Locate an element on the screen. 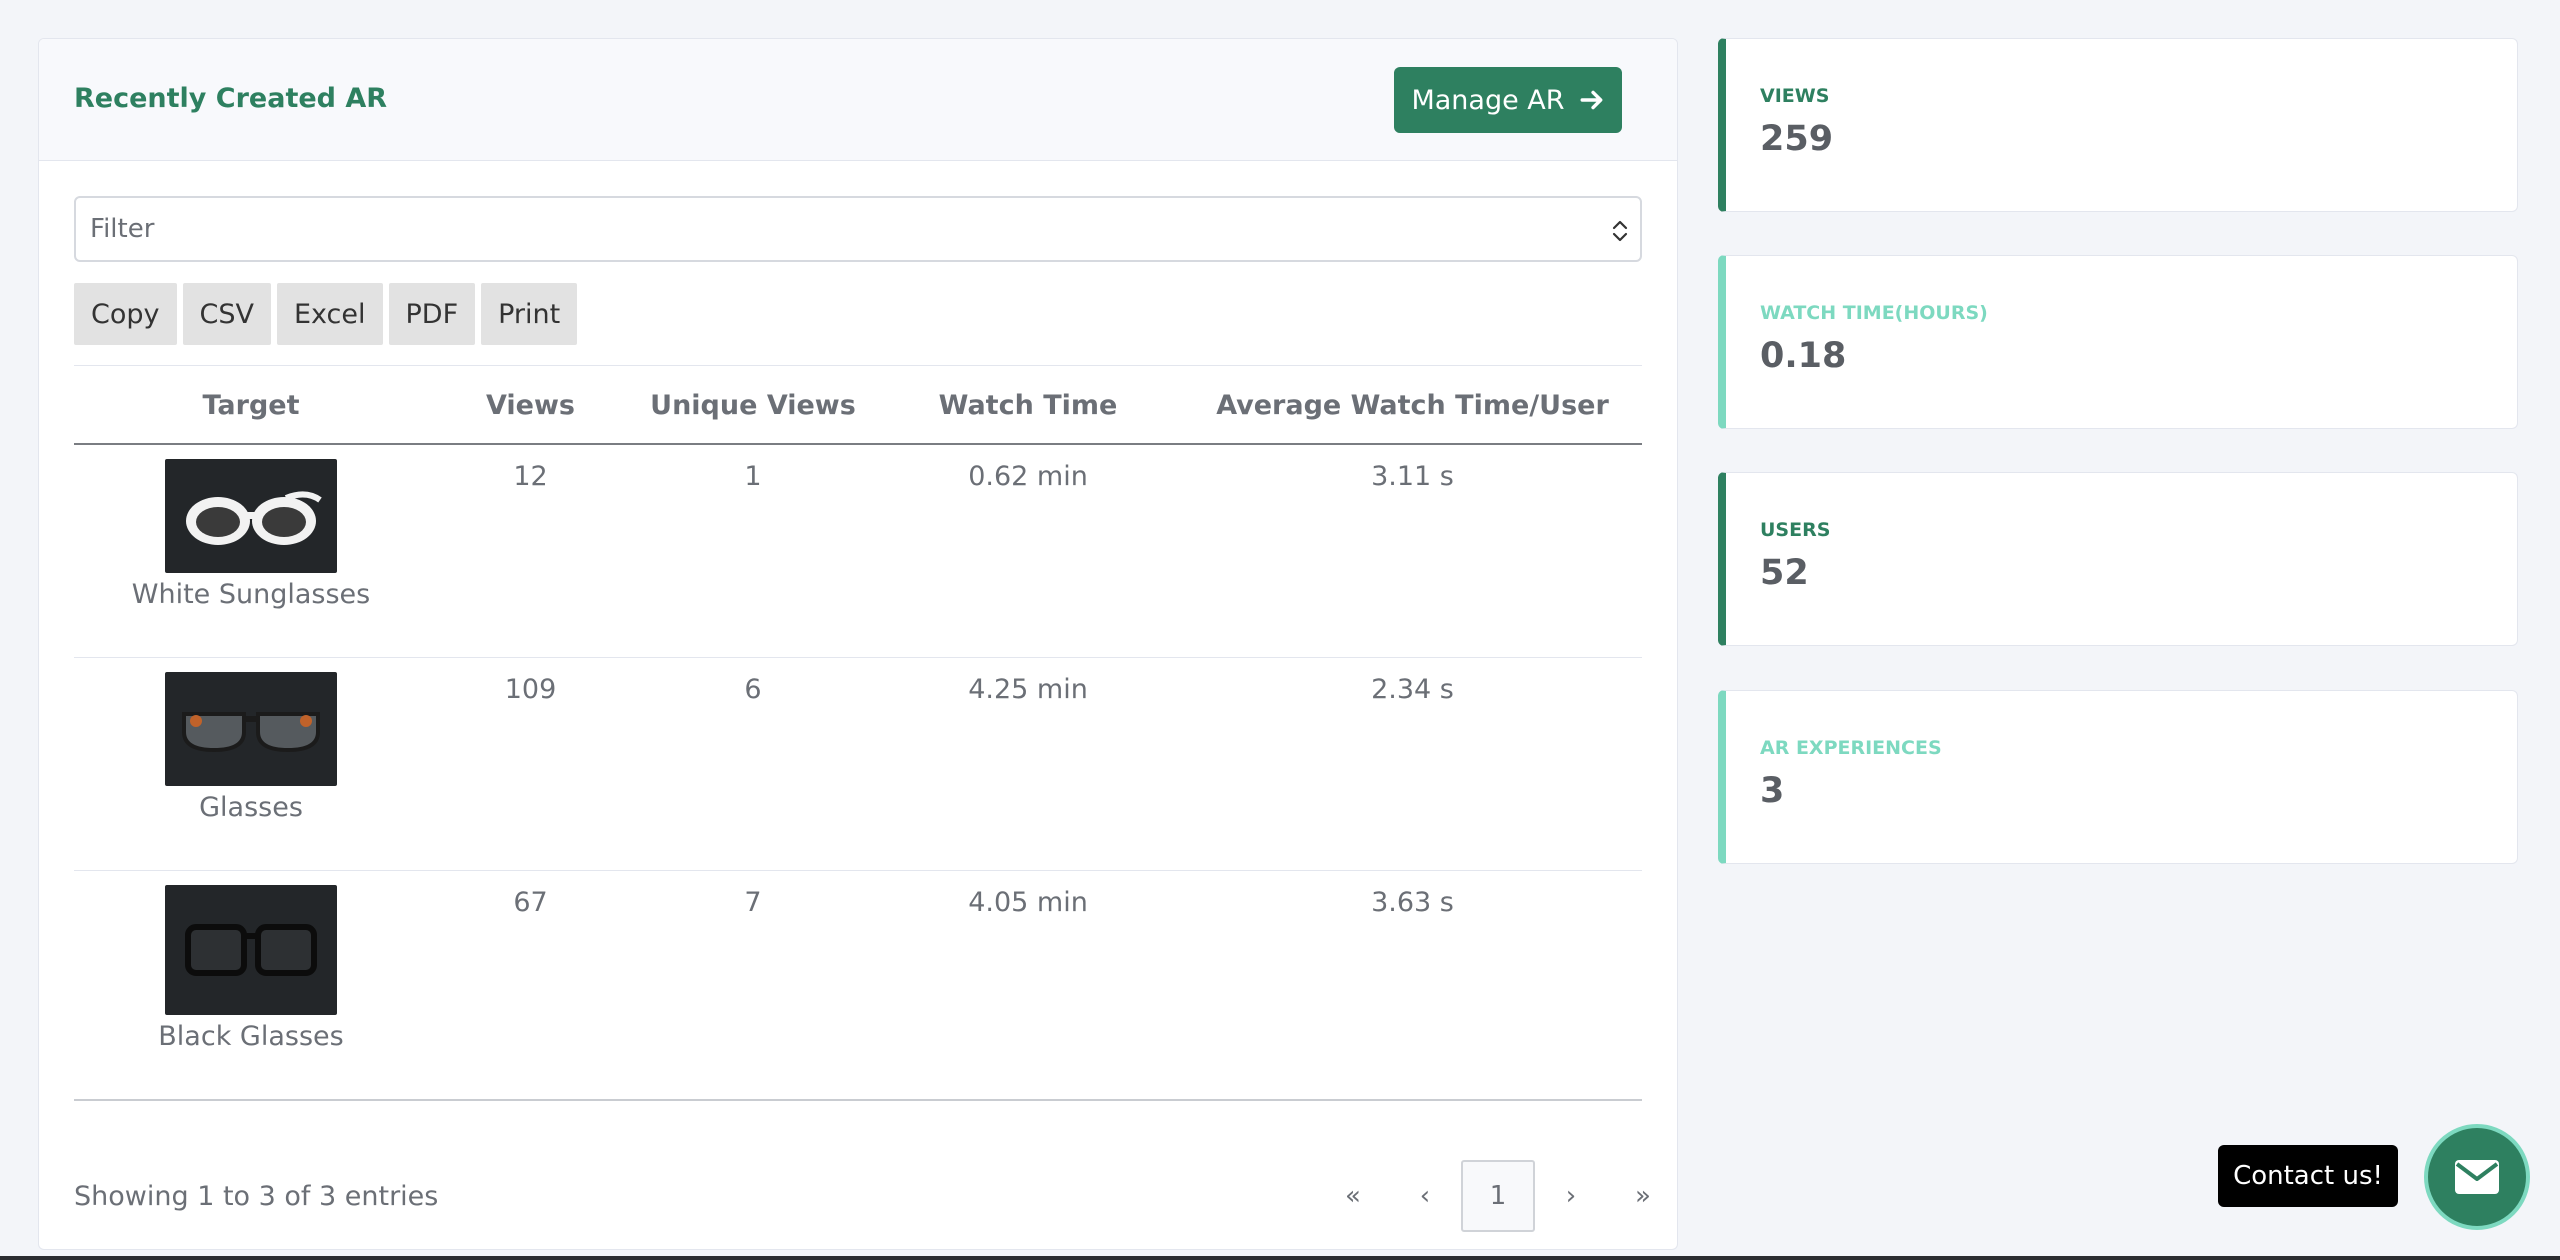  watch-time-stat-card: WATCH TIME(HOURS) 0.18 is located at coordinates (2118, 342).